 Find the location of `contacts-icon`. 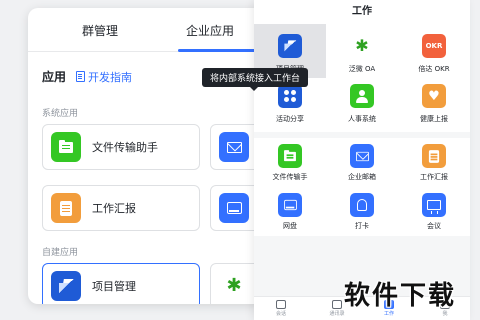

contacts-icon is located at coordinates (337, 304).